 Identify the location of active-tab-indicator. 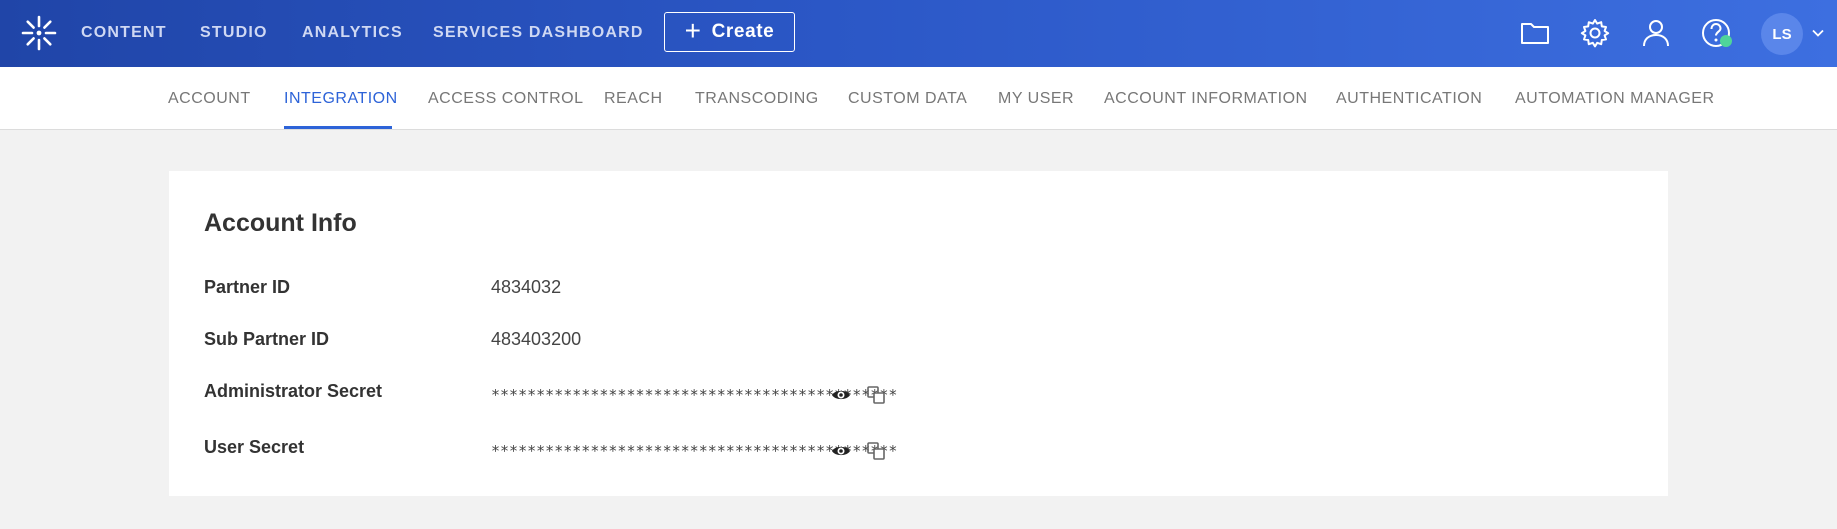
(338, 127).